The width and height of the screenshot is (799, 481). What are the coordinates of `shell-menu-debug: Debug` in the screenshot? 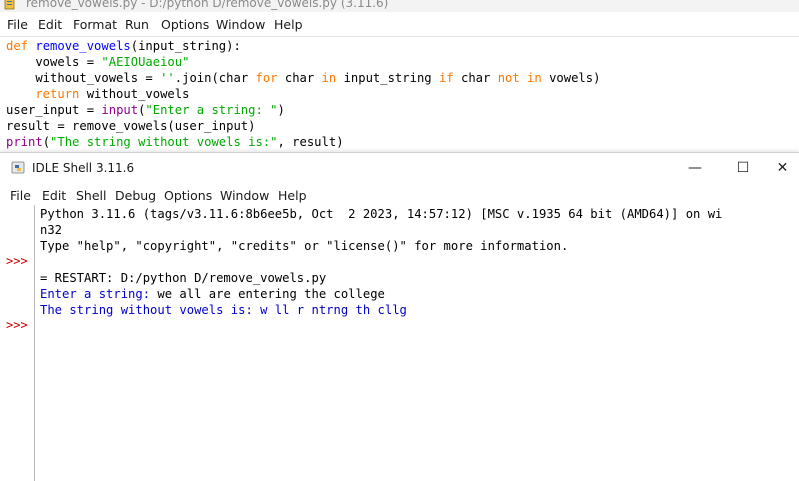 It's located at (135, 195).